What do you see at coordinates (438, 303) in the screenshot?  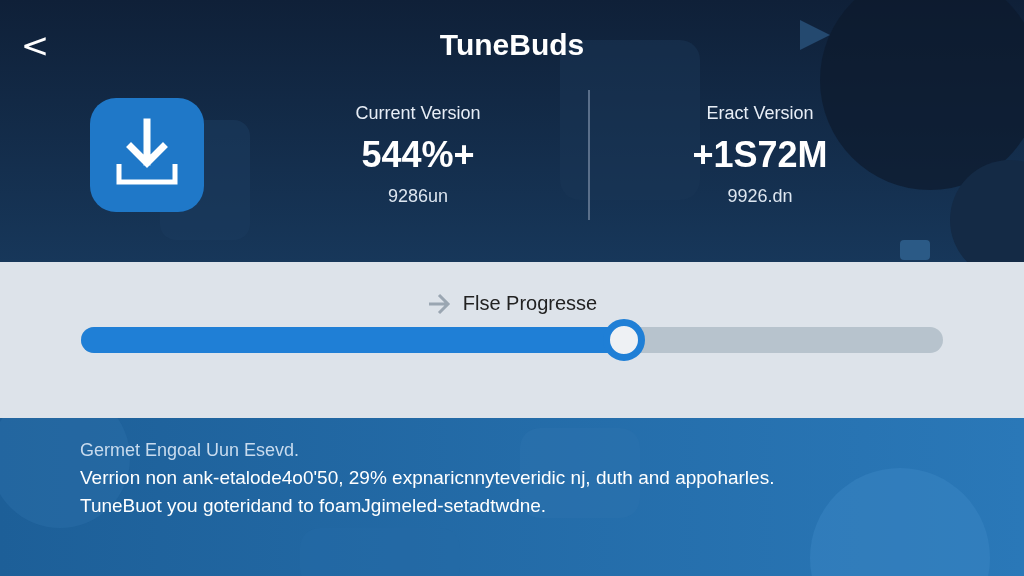 I see `arrow-icon` at bounding box center [438, 303].